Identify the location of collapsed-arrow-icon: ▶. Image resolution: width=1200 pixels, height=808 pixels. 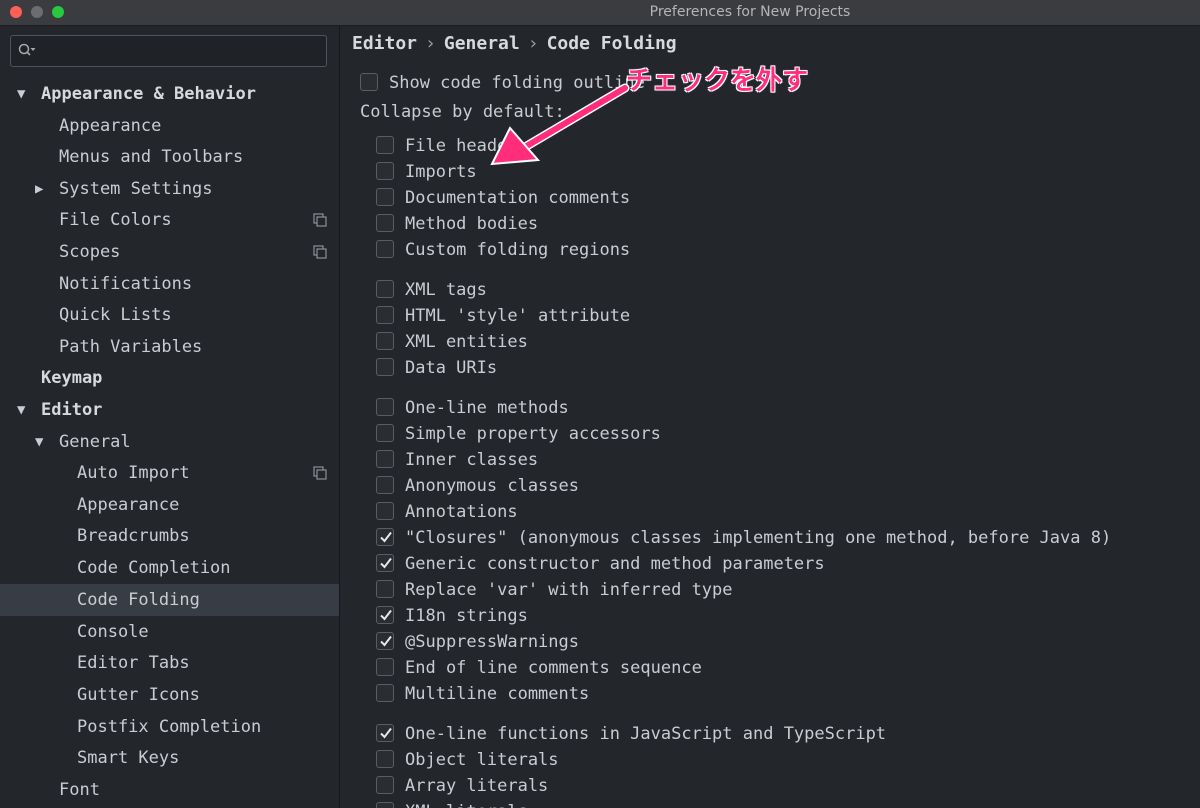
(39, 189).